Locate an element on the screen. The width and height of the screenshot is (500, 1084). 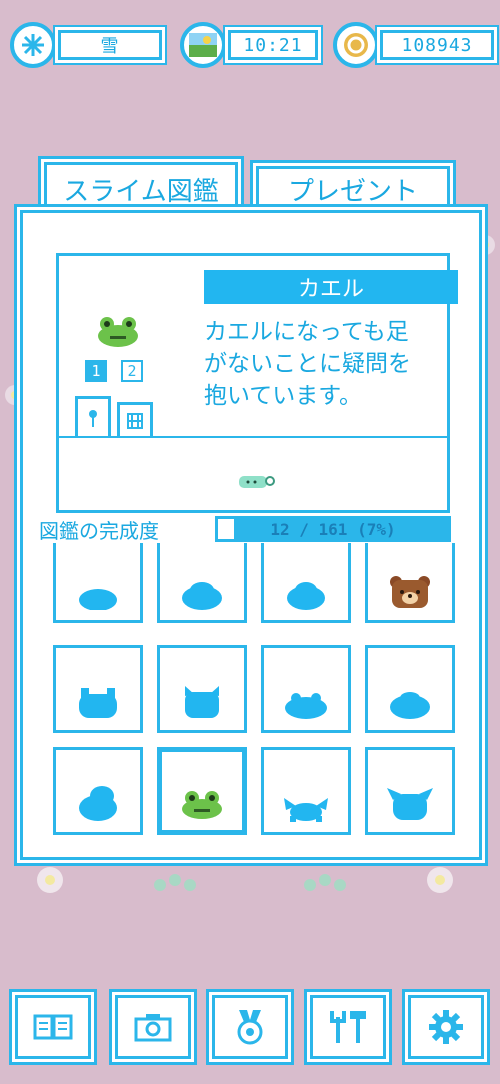
settings-button is located at coordinates (446, 1027).